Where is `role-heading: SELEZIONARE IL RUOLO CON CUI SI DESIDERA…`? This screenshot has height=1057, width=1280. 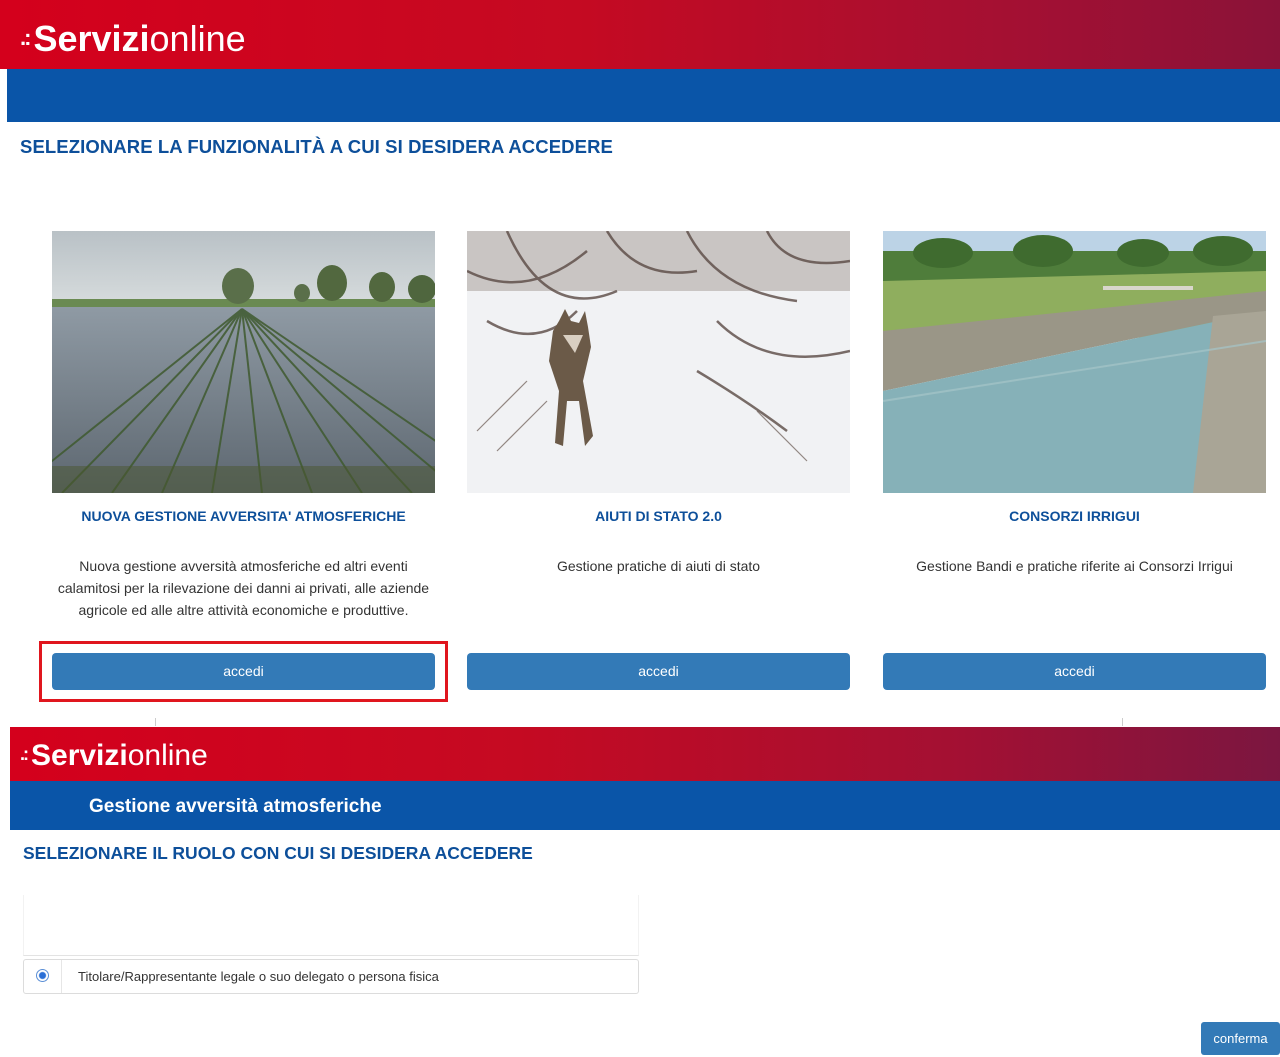
role-heading: SELEZIONARE IL RUOLO CON CUI SI DESIDERA… is located at coordinates (278, 853).